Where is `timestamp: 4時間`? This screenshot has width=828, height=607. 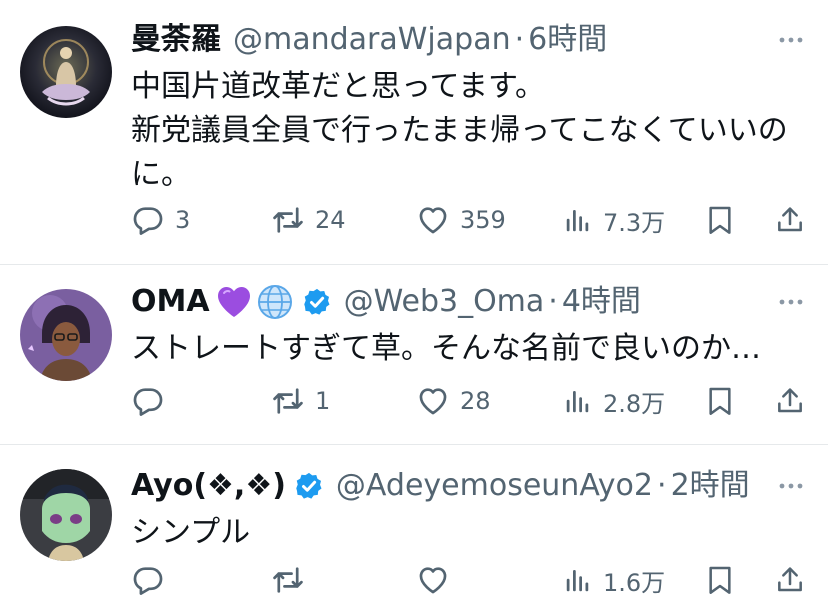
timestamp: 4時間 is located at coordinates (601, 302).